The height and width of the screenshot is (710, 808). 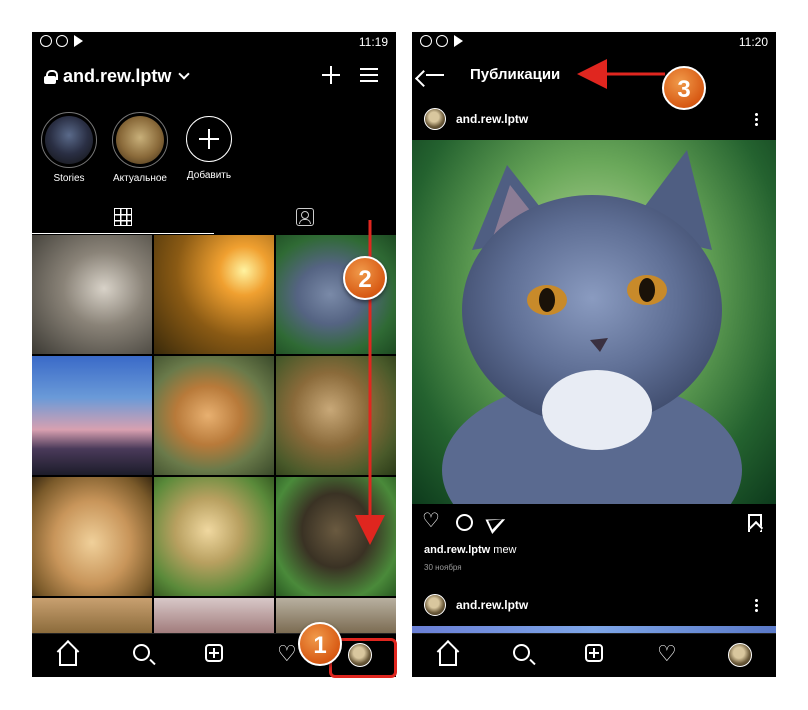 I want to click on highlight-stories: Stories, so click(x=69, y=148).